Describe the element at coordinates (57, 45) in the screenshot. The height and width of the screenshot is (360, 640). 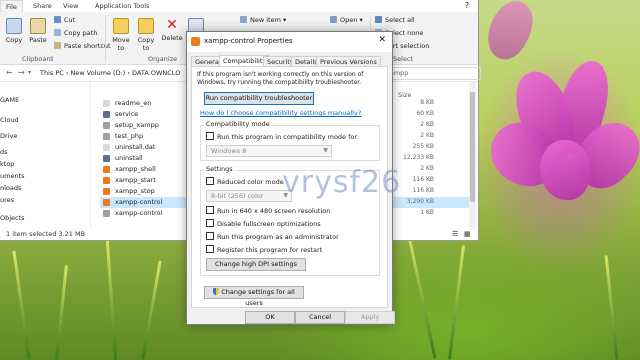
I see `paste-shortcut-icon` at that location.